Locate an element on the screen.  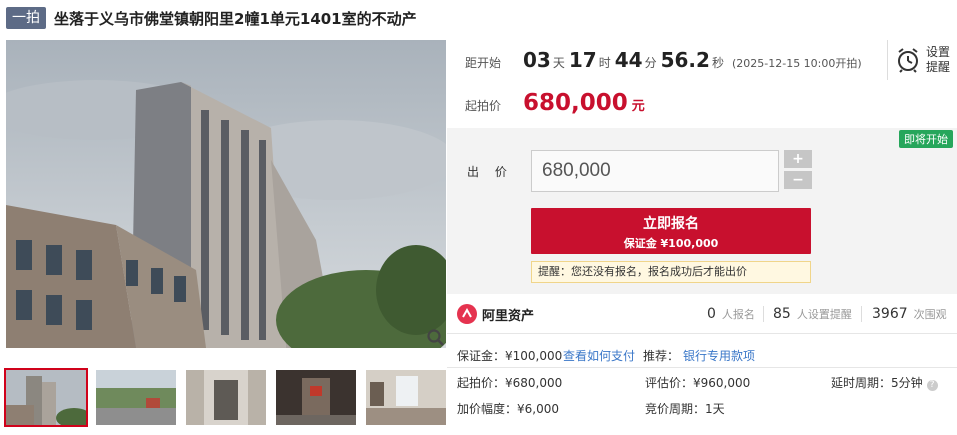
countdown-label: 距开始 is located at coordinates (483, 63).